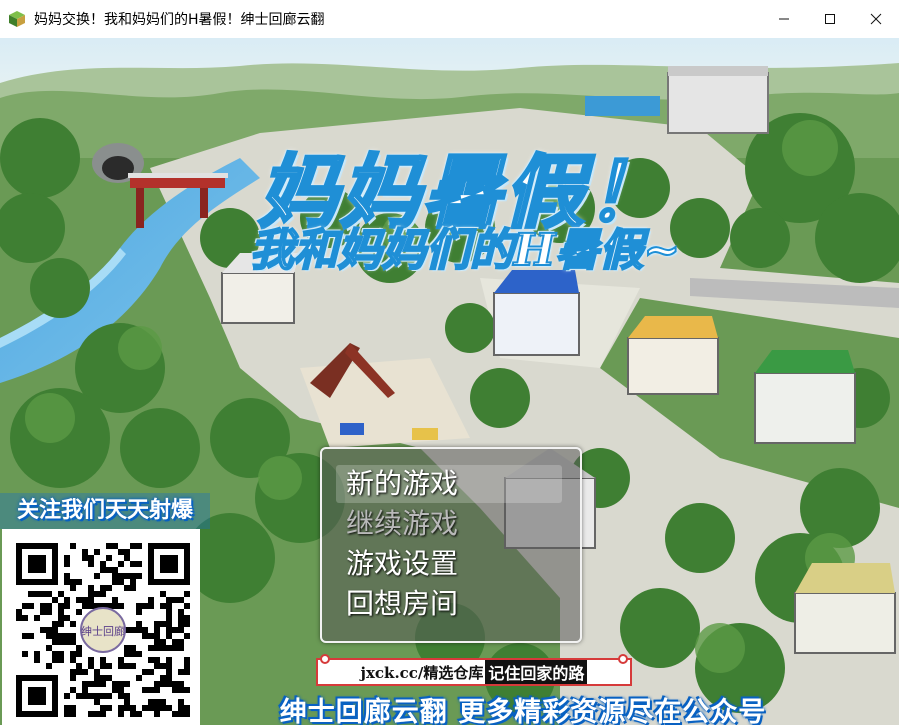 The image size is (899, 725). I want to click on banner-url: jxck.cc/精选仓库, so click(422, 672).